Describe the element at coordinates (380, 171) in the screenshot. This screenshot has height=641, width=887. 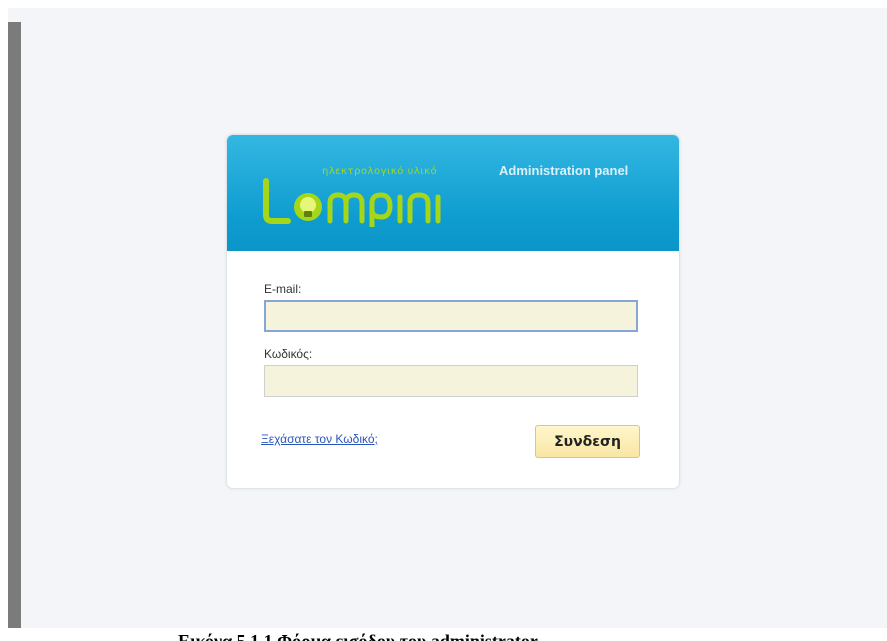
I see `brand-tagline: ηλεκτρολογικό υλικό` at that location.